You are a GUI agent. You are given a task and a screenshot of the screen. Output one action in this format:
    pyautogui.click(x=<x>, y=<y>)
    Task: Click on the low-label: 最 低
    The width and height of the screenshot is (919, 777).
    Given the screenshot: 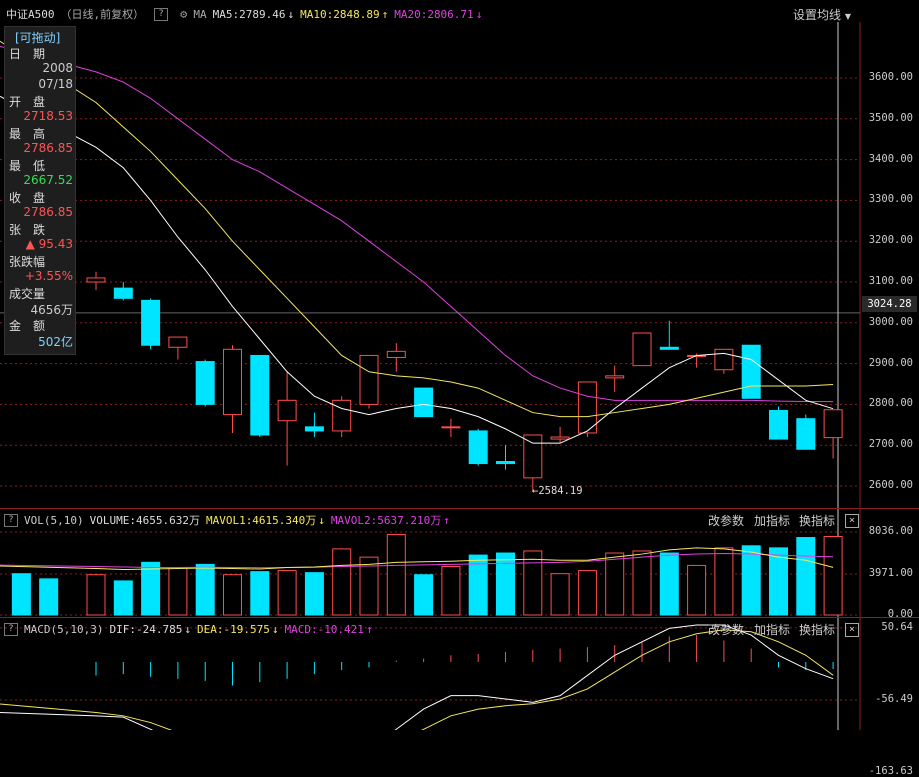 What is the action you would take?
    pyautogui.click(x=27, y=166)
    